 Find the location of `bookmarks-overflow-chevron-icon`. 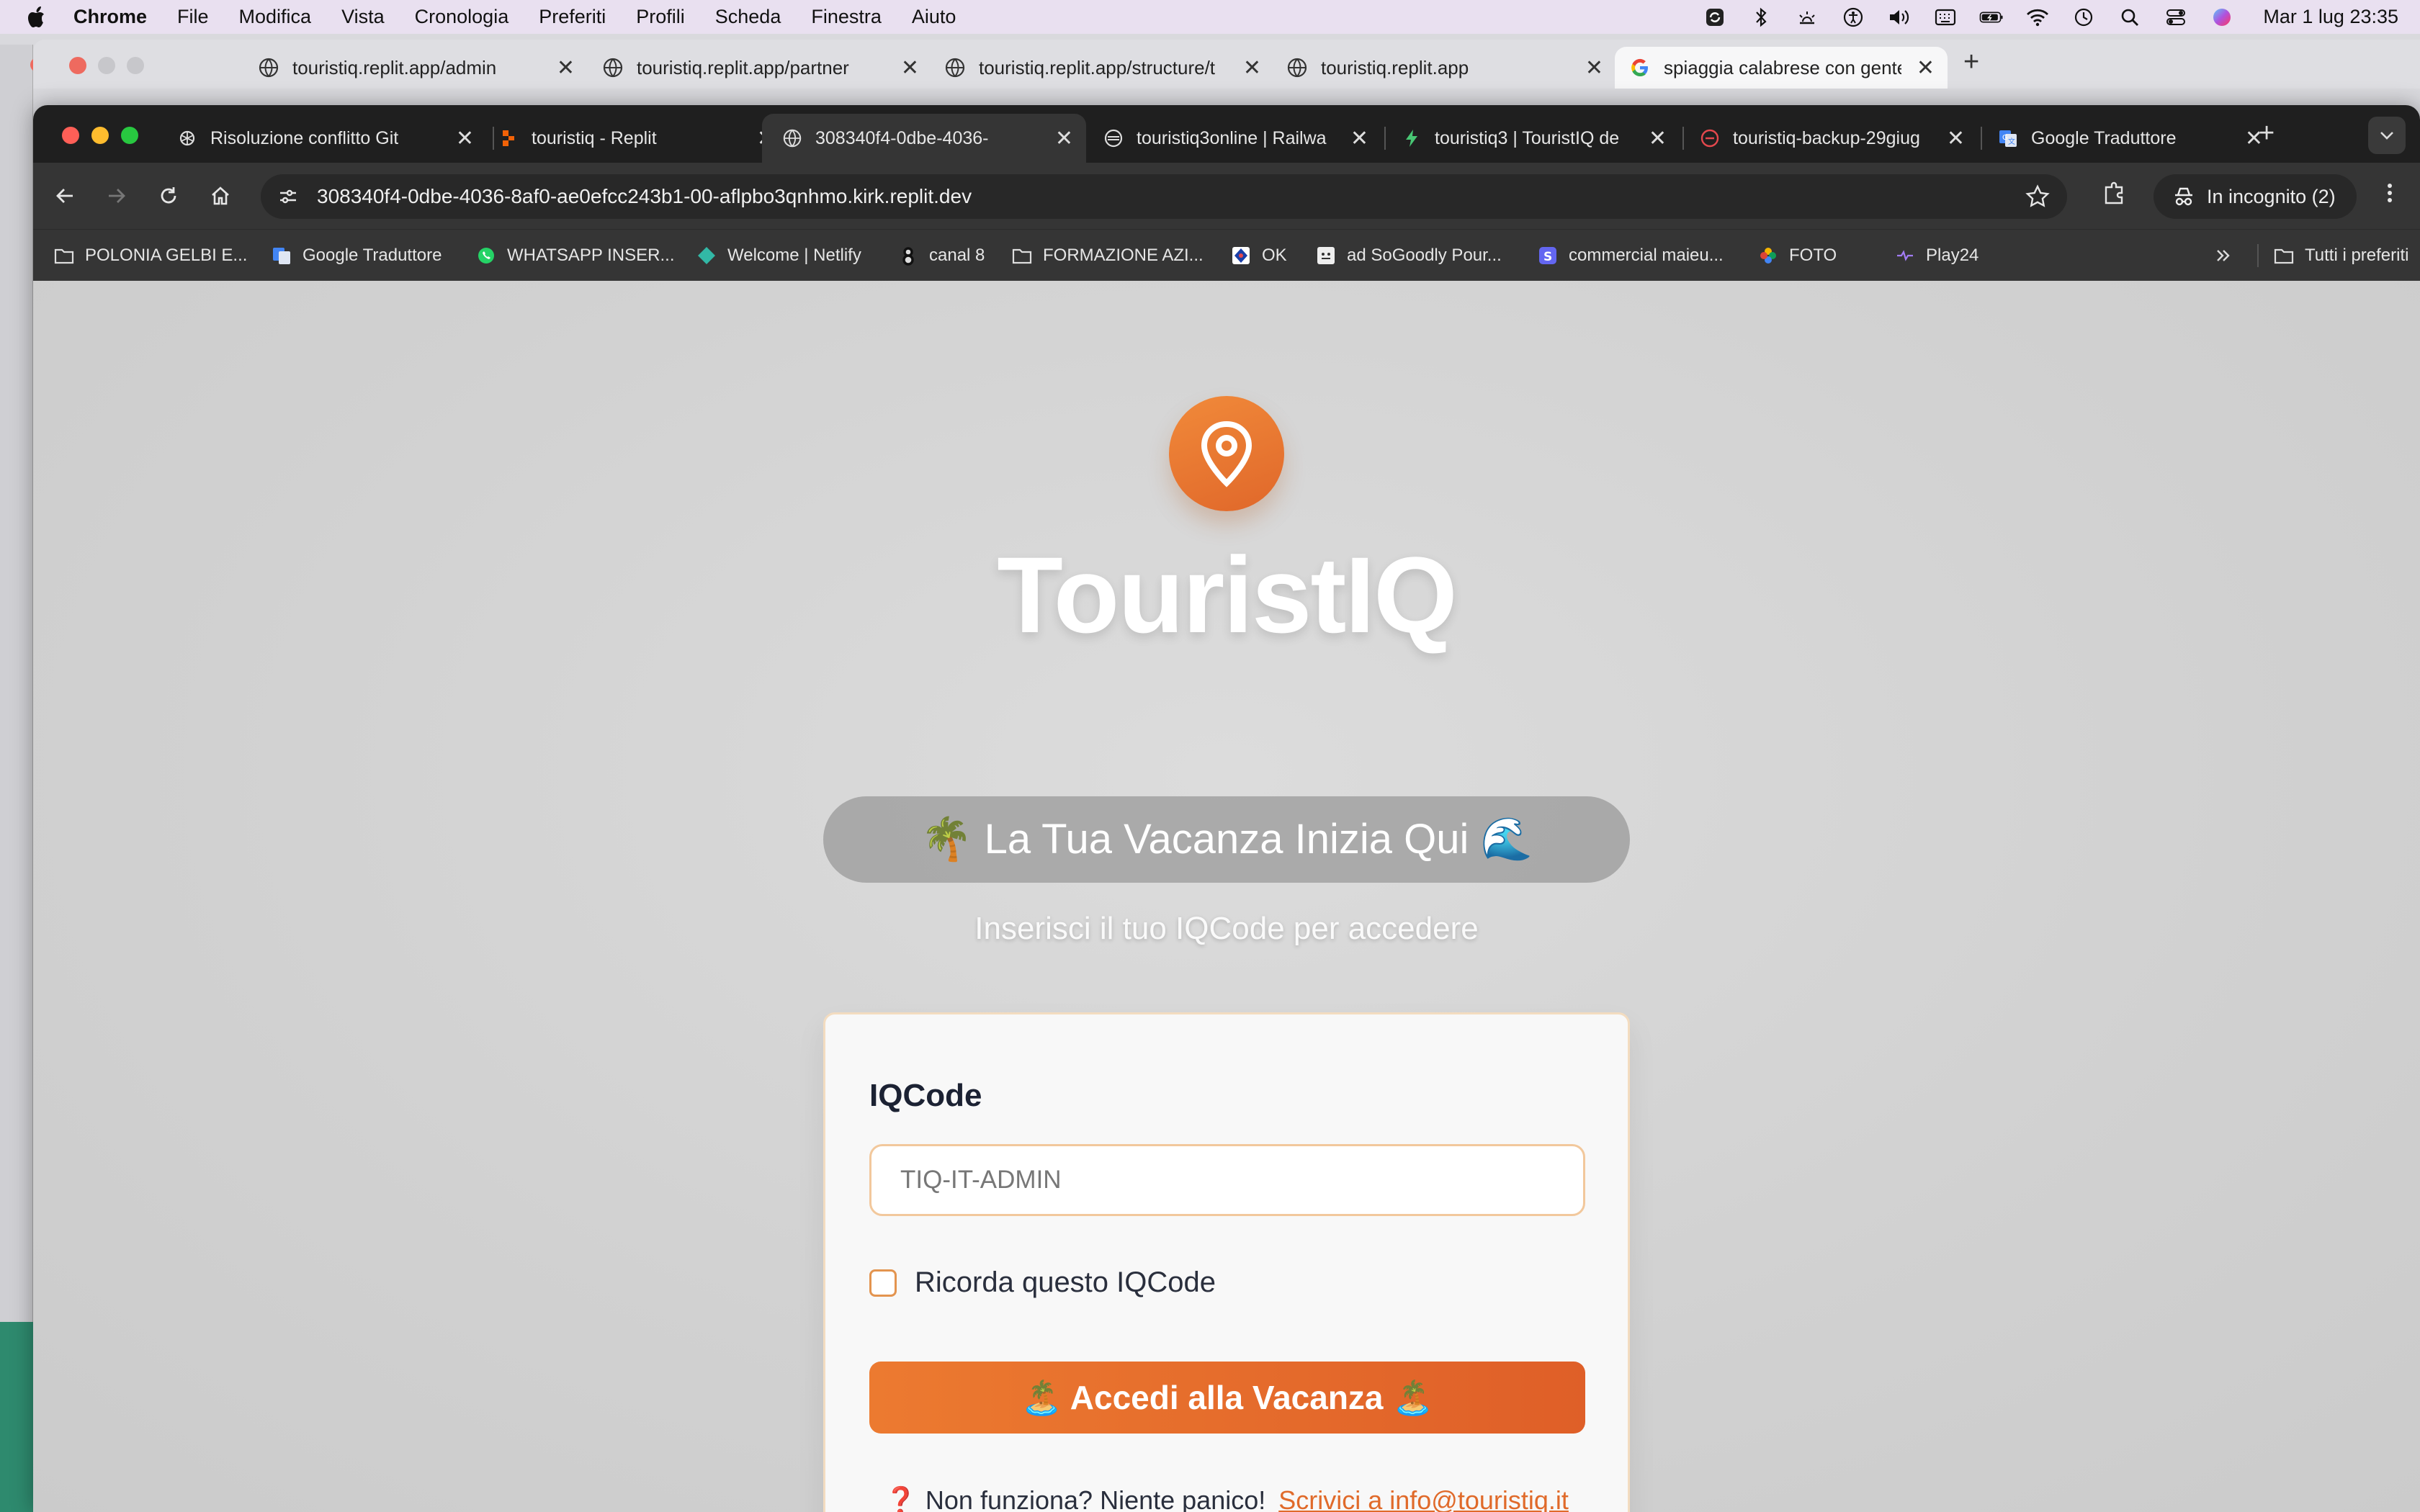

bookmarks-overflow-chevron-icon is located at coordinates (2223, 256).